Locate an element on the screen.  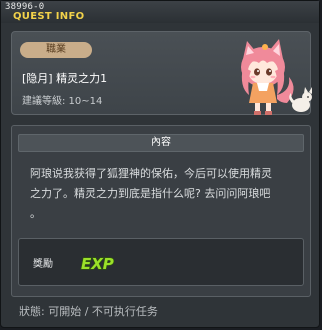
exp-text: EXP is located at coordinates (97, 264).